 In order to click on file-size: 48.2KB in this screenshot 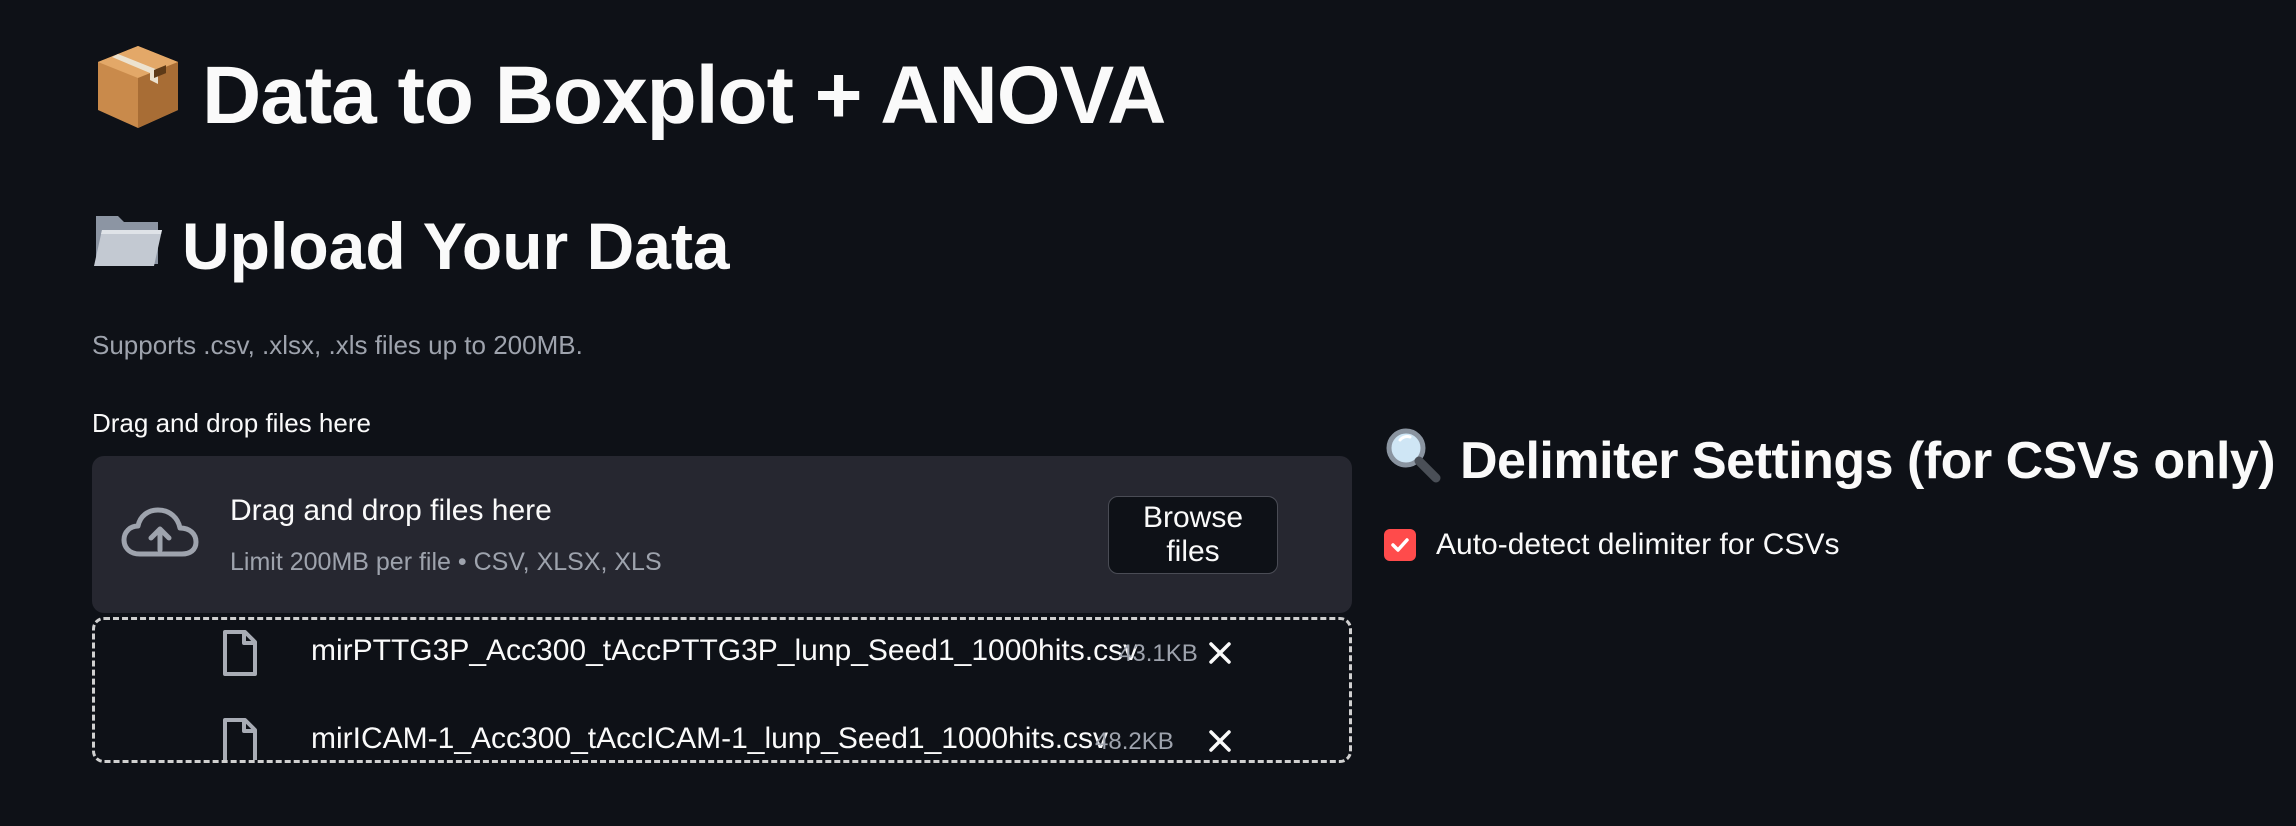, I will do `click(1134, 741)`.